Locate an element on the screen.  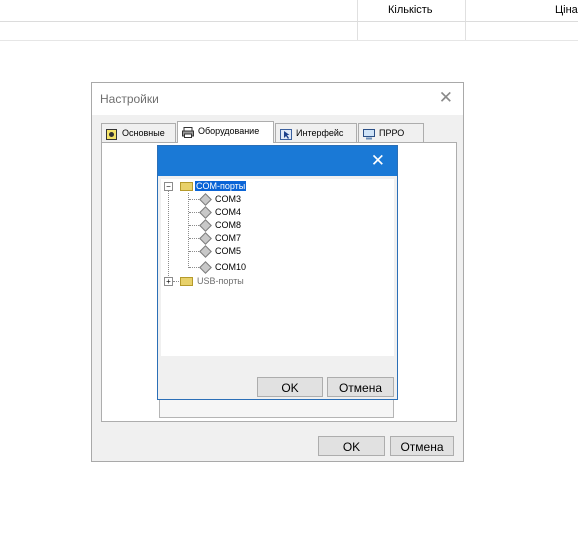
tab-equipment: Оборудование is located at coordinates (225, 132).